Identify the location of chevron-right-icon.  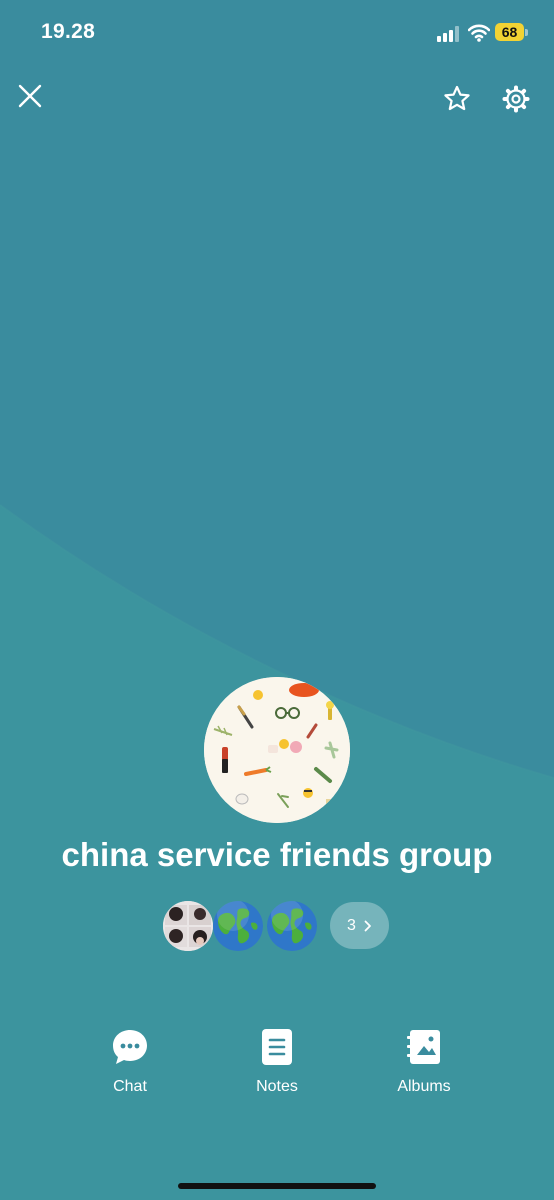
(367, 925).